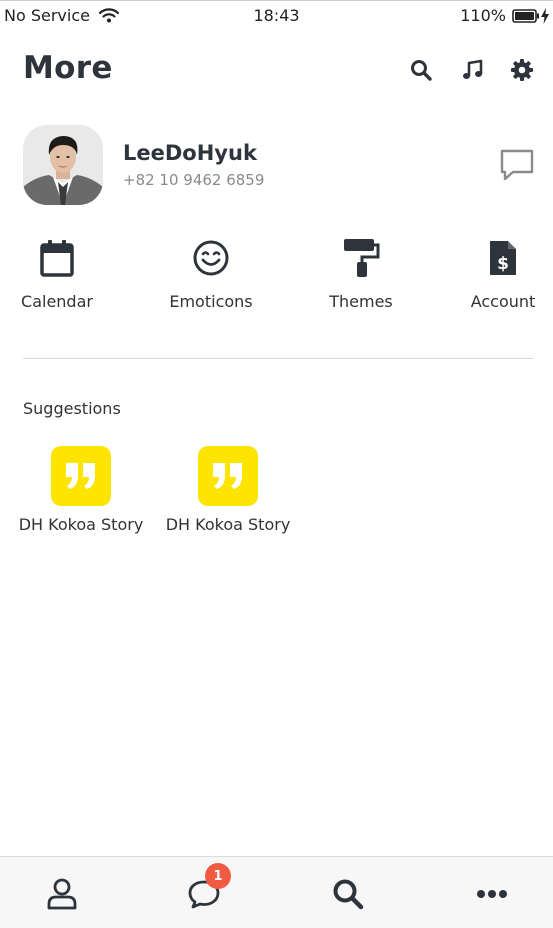 Image resolution: width=553 pixels, height=928 pixels. I want to click on smile-icon, so click(211, 258).